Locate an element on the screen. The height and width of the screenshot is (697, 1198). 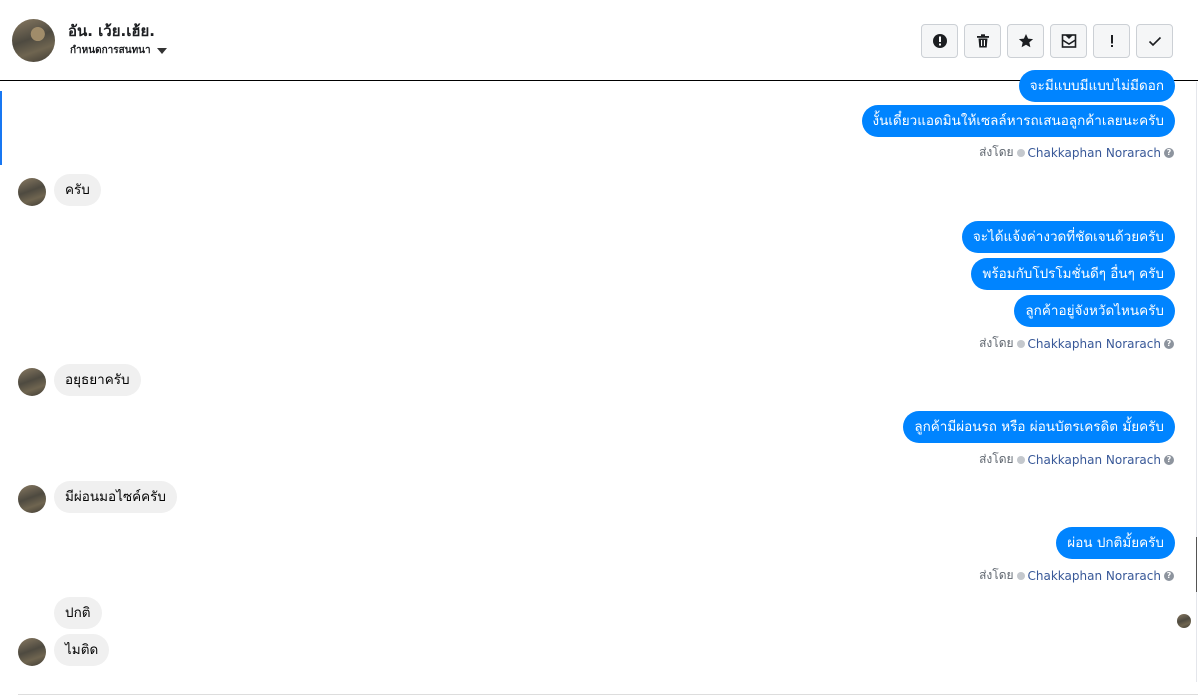
trash-icon is located at coordinates (982, 41).